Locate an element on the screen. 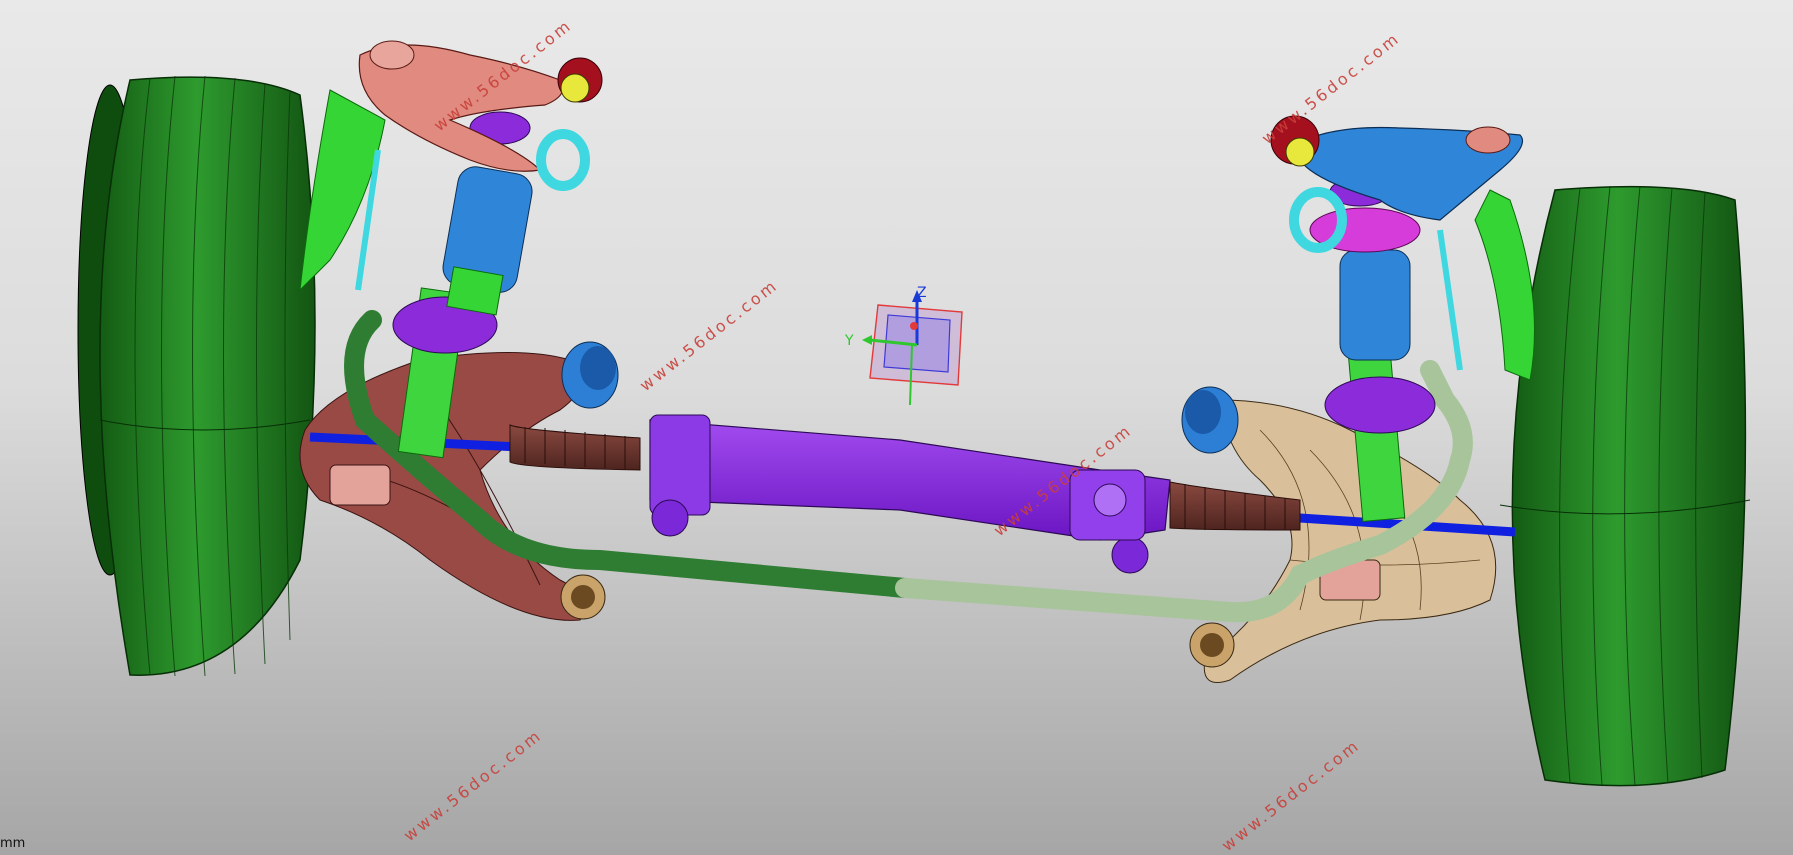 This screenshot has height=855, width=1793. left-upper-control-arm is located at coordinates (480, 115).